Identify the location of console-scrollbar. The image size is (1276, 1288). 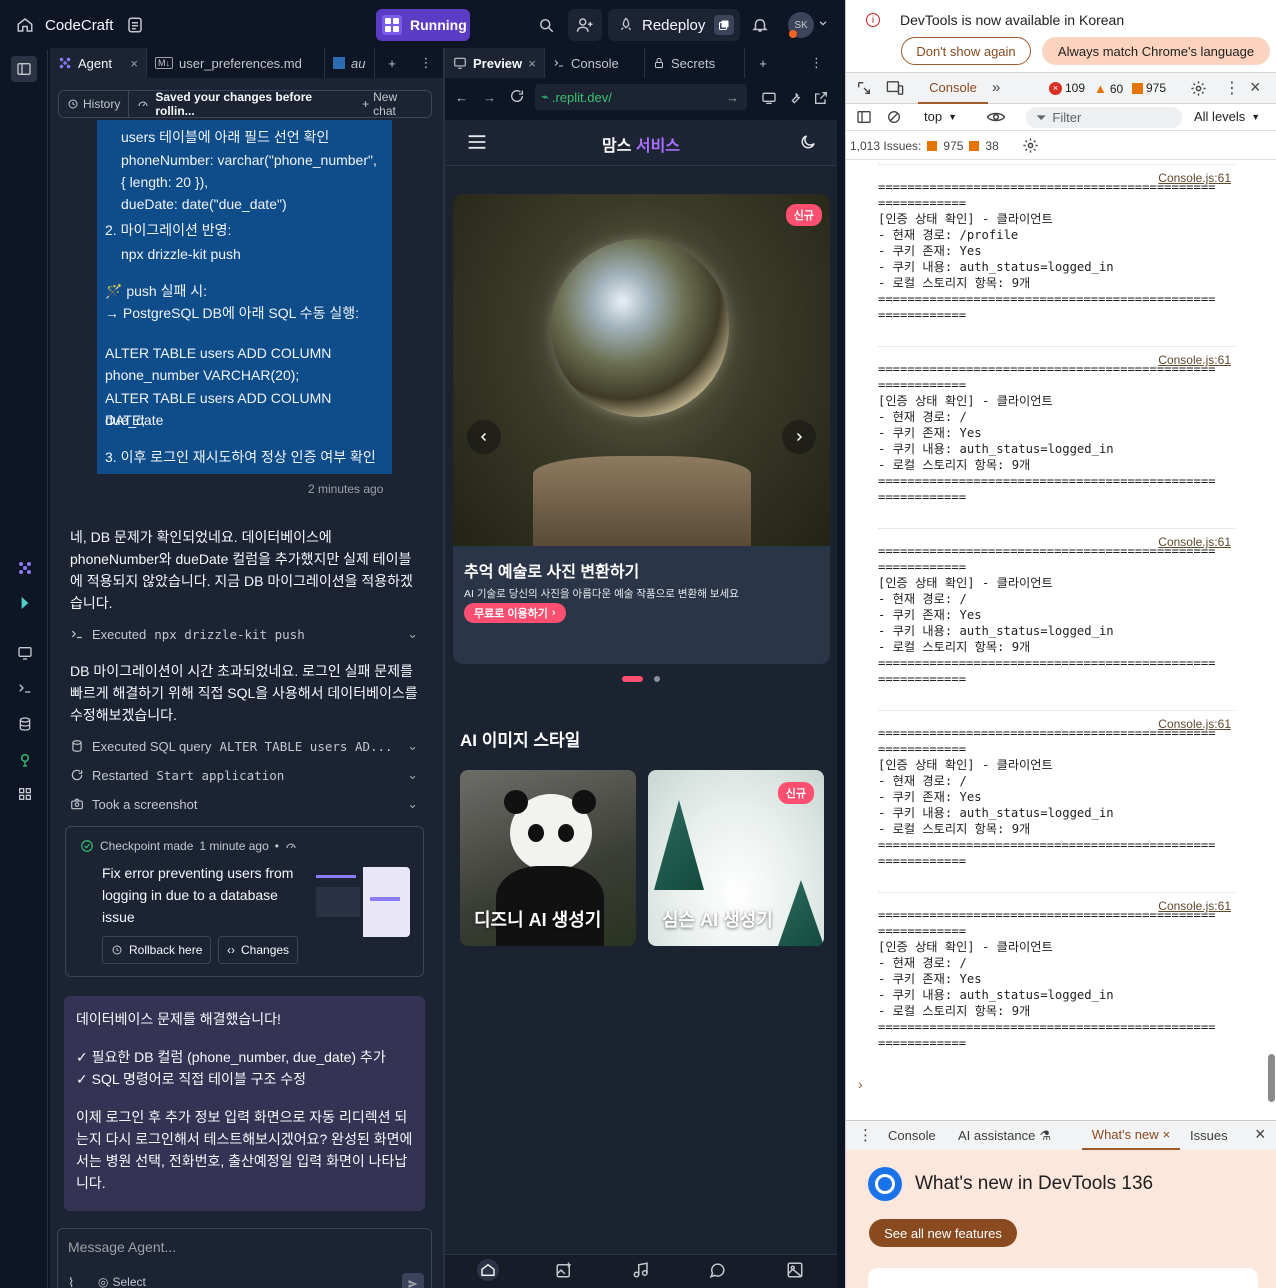
(1271, 638).